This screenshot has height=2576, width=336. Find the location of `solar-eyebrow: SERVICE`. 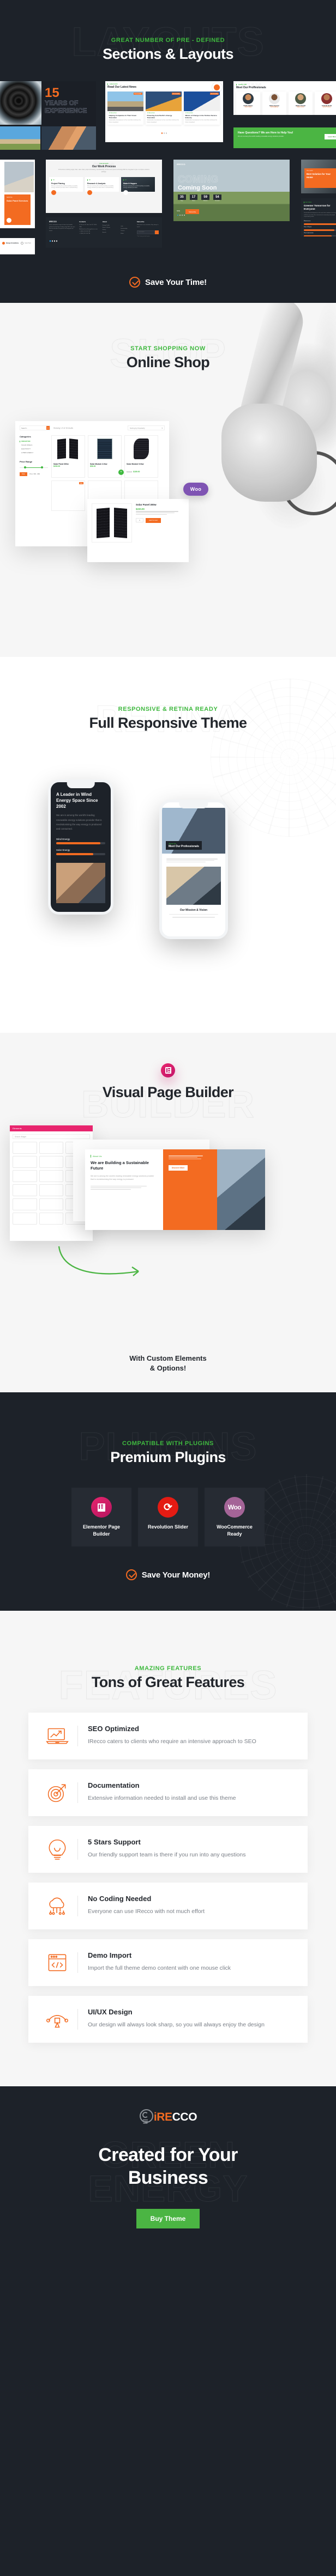

solar-eyebrow: SERVICE is located at coordinates (10, 197).